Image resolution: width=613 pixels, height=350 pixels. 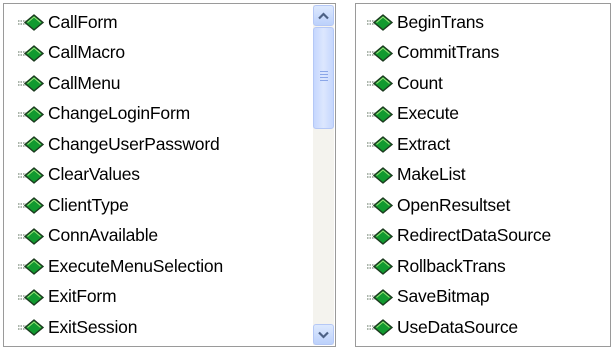 I want to click on list-item: SaveBitmap, so click(x=483, y=297).